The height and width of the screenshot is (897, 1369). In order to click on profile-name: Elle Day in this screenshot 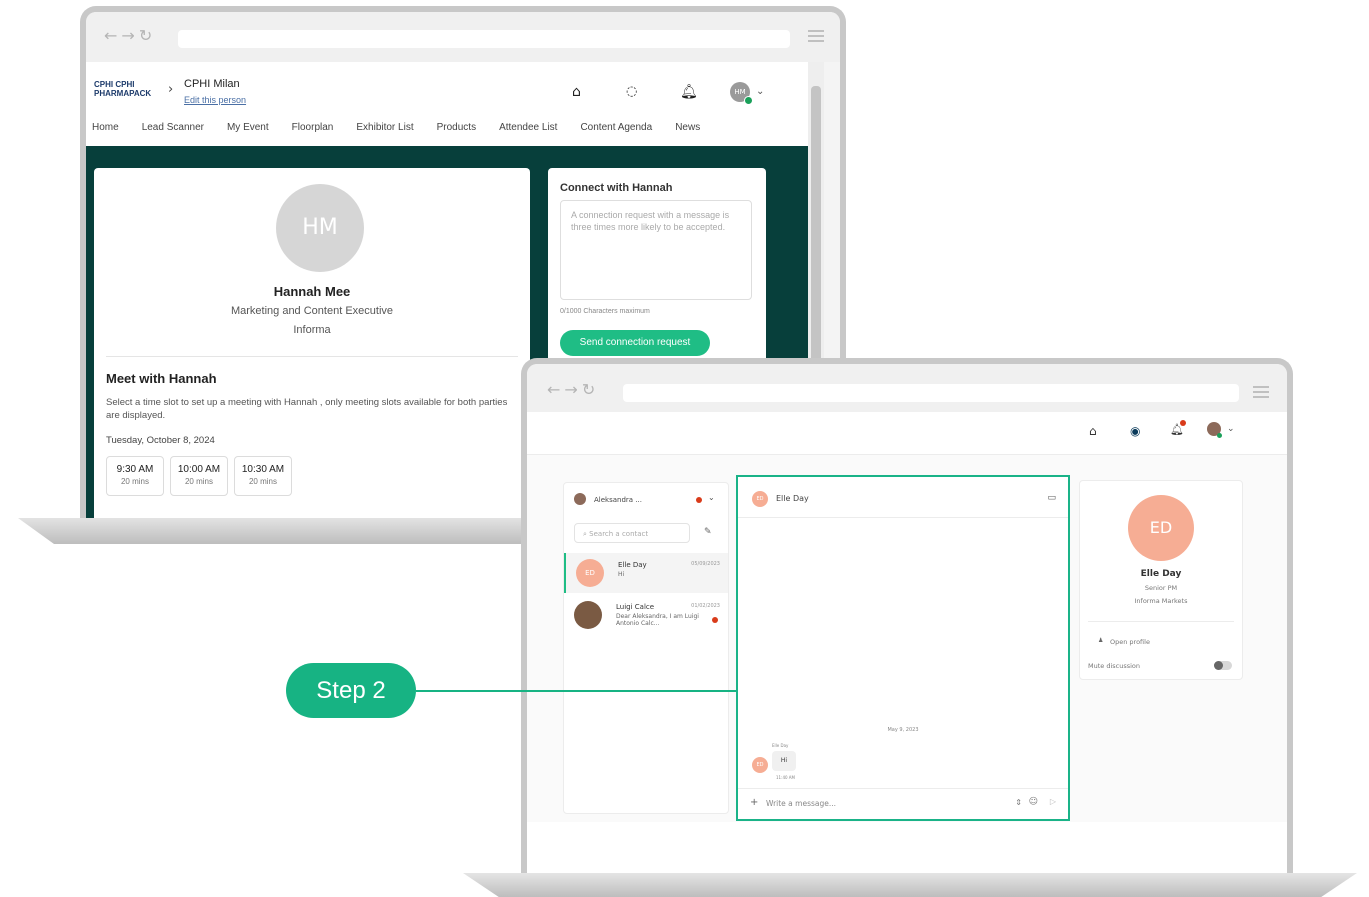, I will do `click(1161, 574)`.